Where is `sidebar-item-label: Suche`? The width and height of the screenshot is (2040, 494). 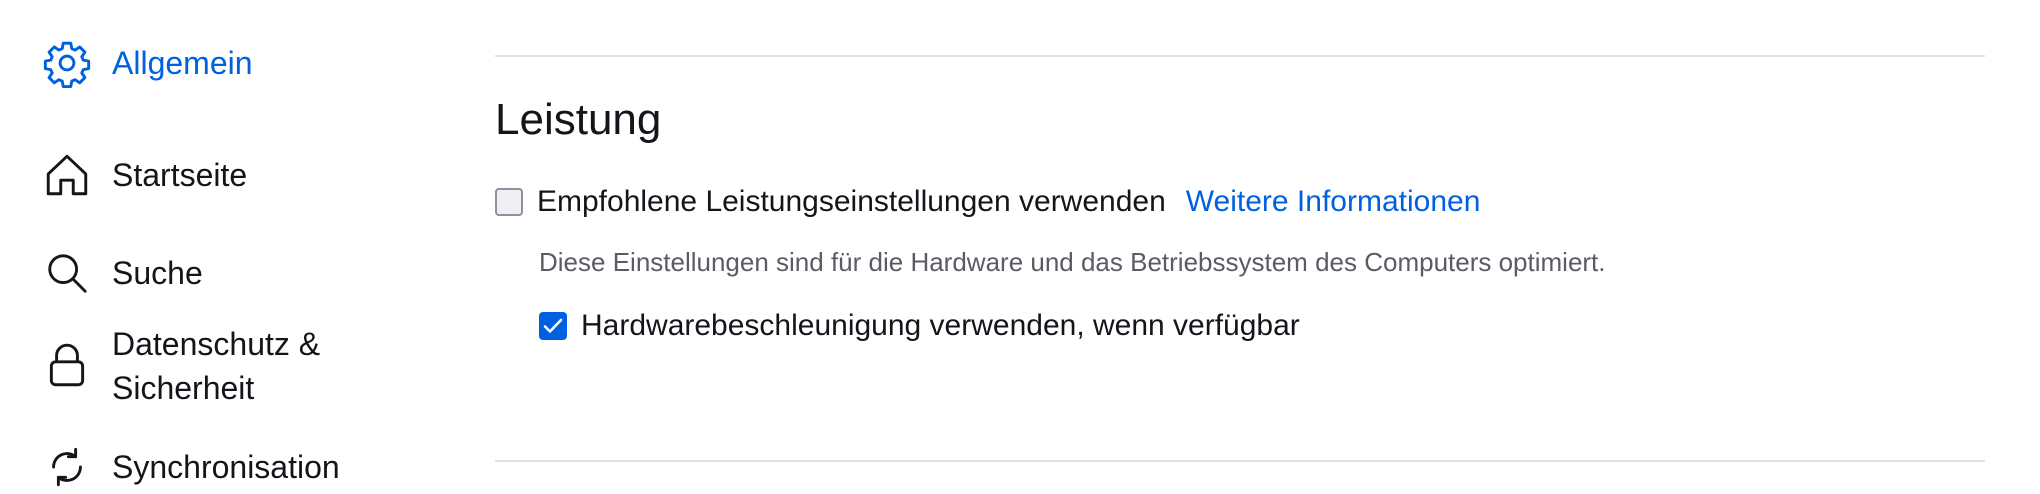 sidebar-item-label: Suche is located at coordinates (157, 273).